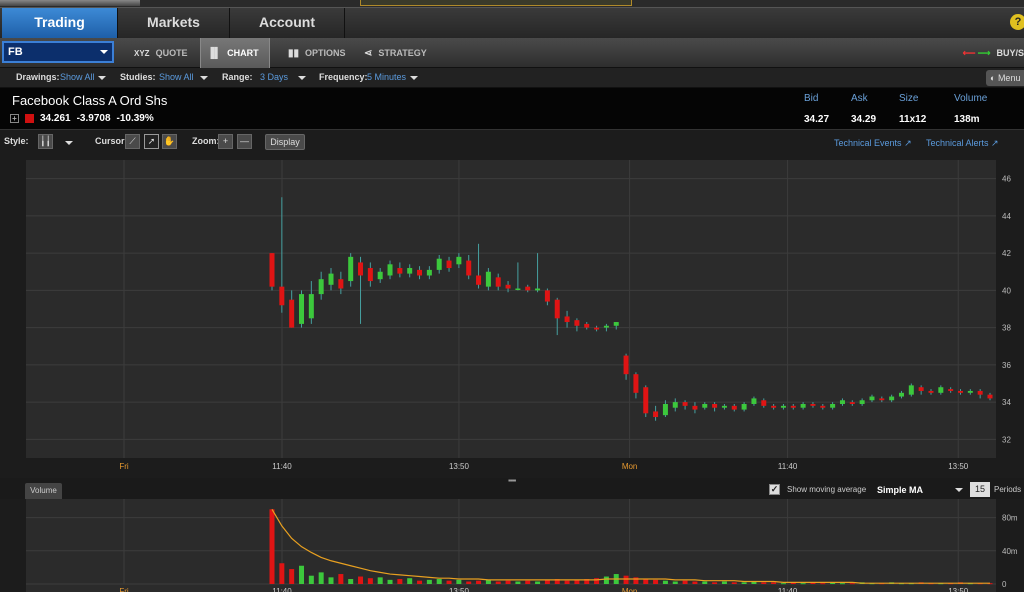 The height and width of the screenshot is (592, 1024). I want to click on drawings-dropdown: Show All, so click(77, 77).